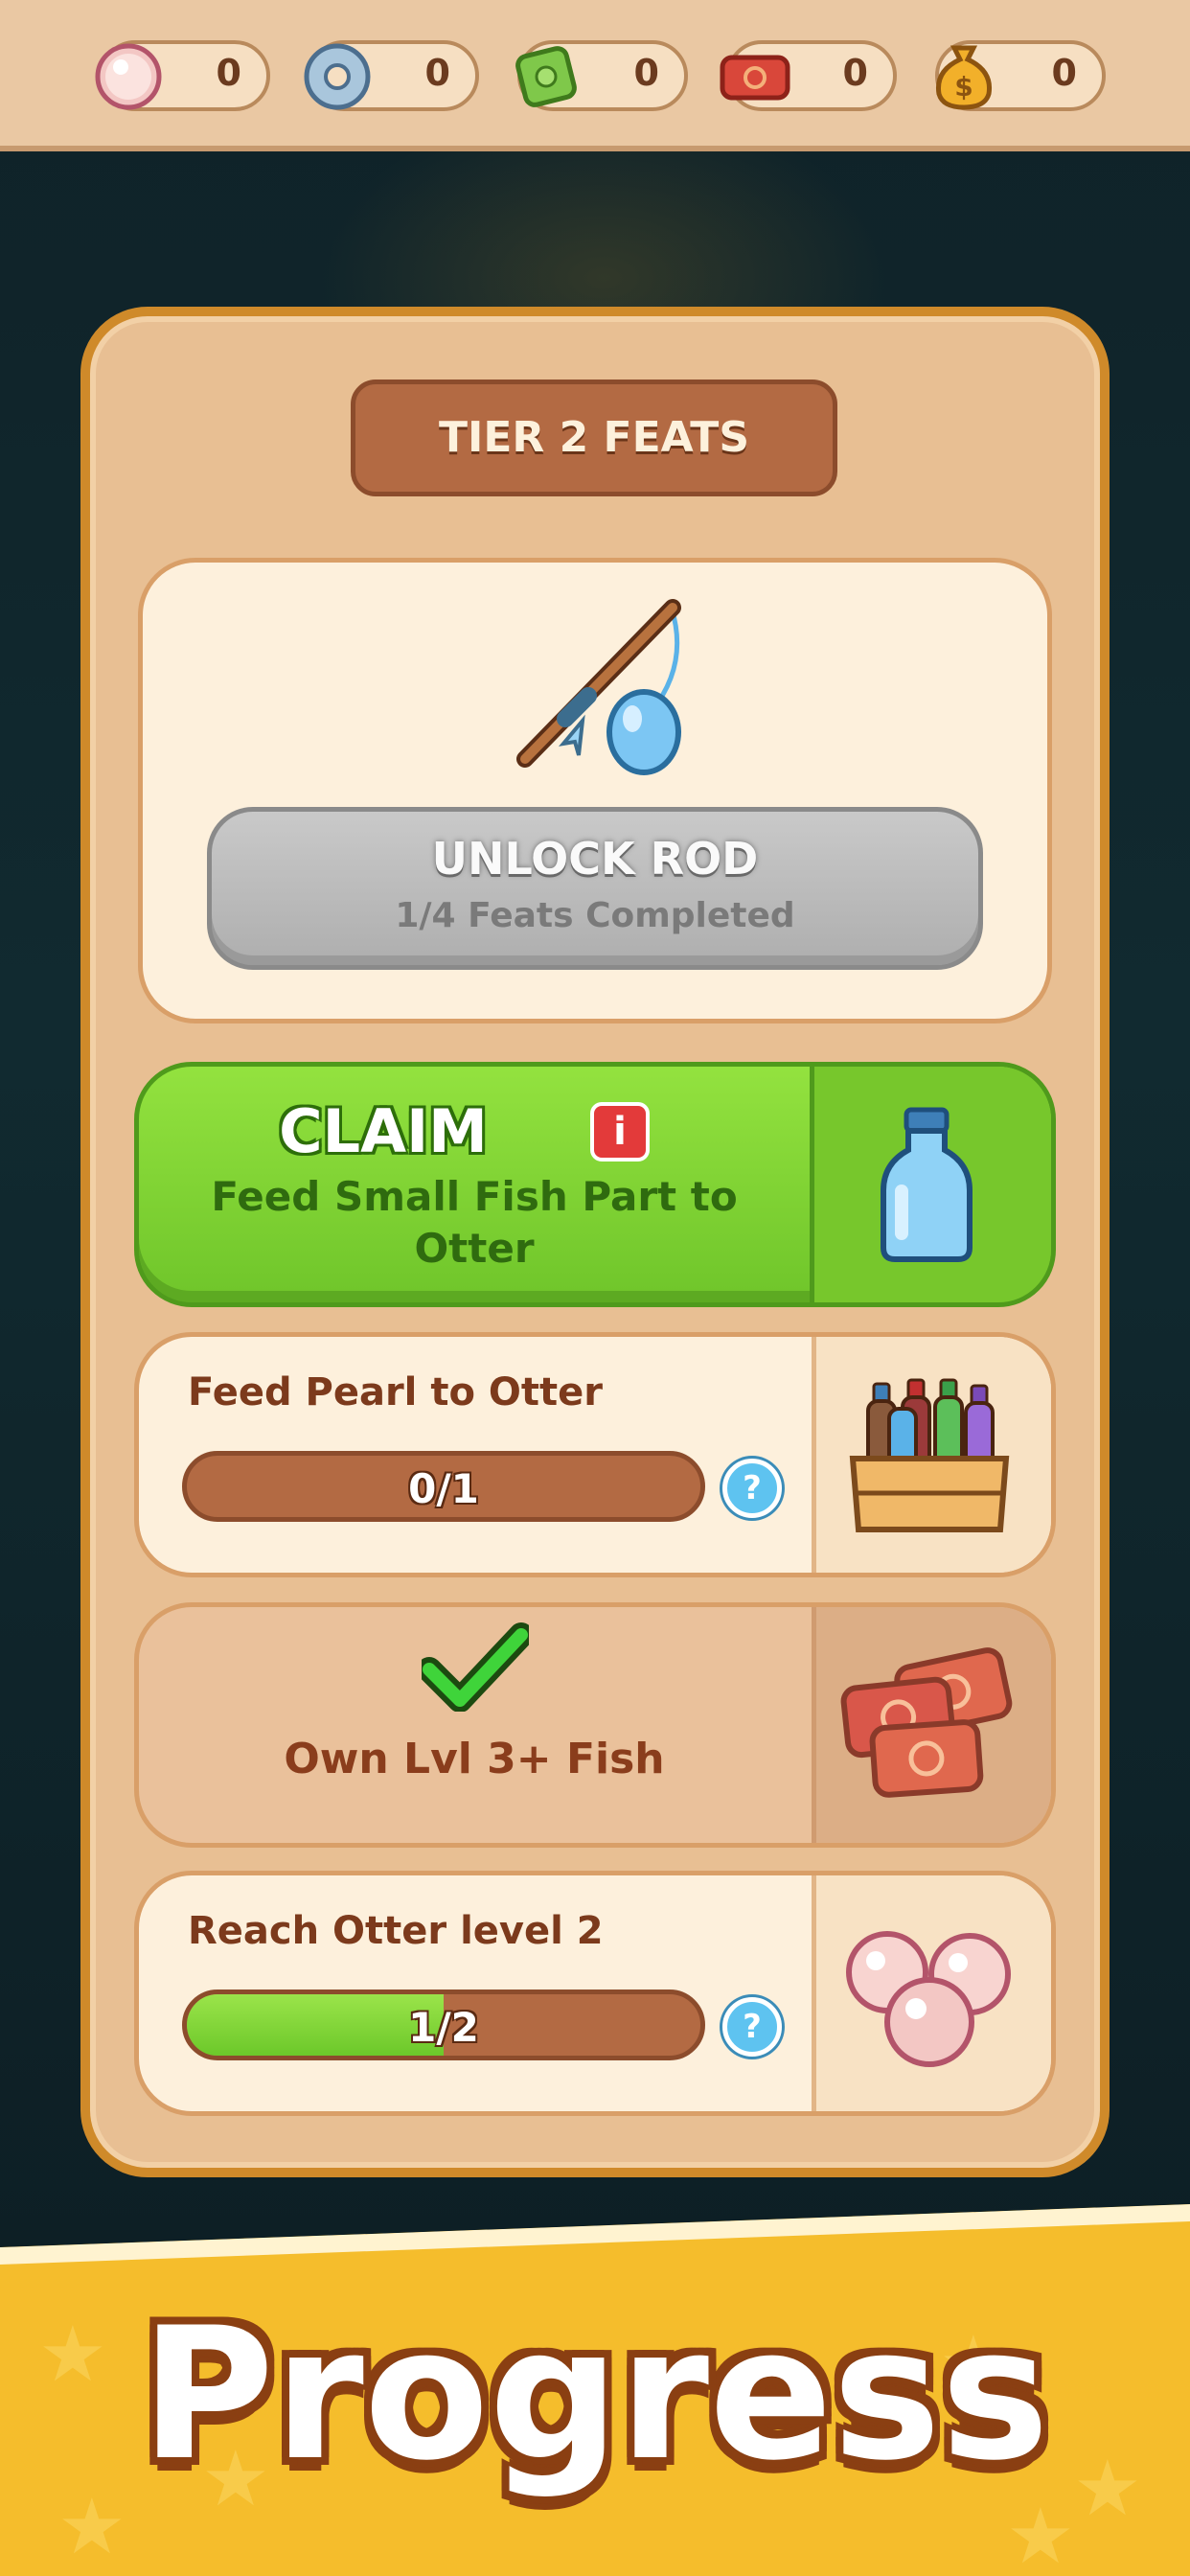 The height and width of the screenshot is (2576, 1190). I want to click on info-icon: i, so click(620, 1132).